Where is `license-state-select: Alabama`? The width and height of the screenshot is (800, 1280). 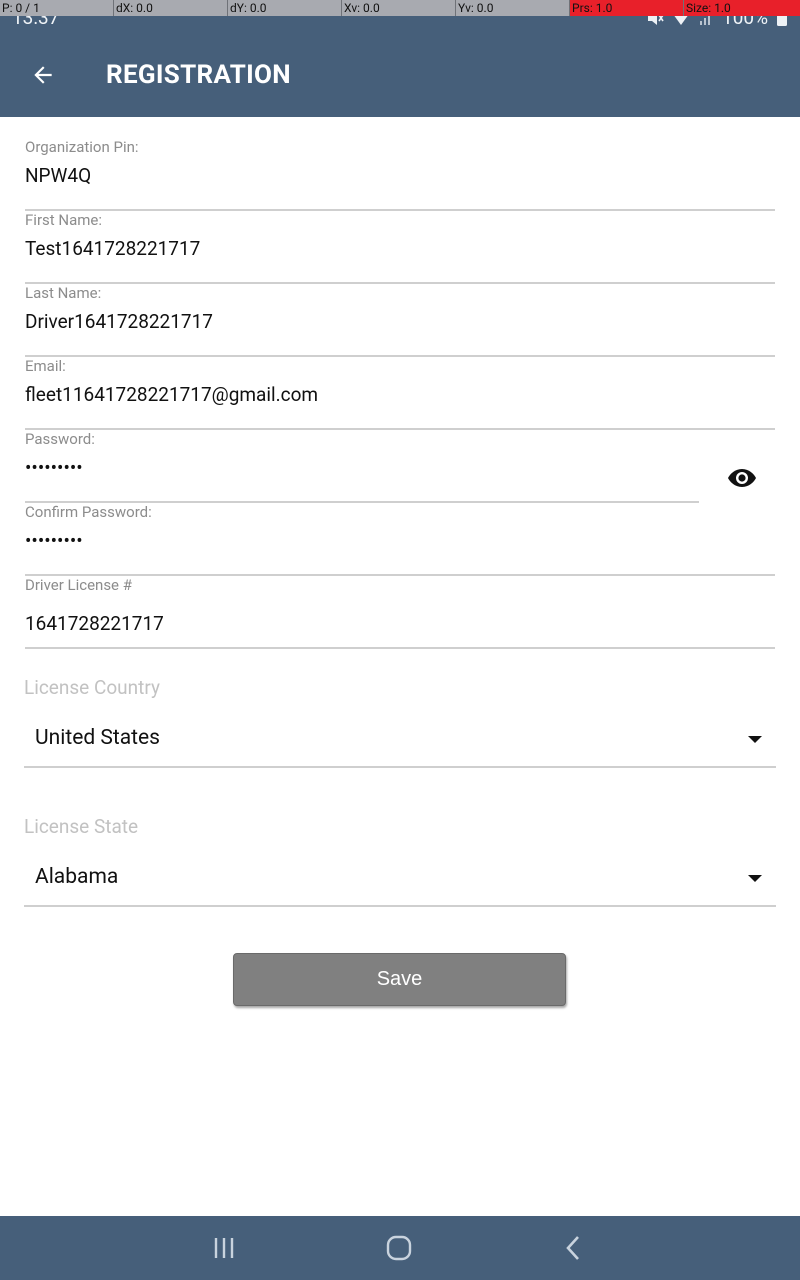
license-state-select: Alabama is located at coordinates (400, 879).